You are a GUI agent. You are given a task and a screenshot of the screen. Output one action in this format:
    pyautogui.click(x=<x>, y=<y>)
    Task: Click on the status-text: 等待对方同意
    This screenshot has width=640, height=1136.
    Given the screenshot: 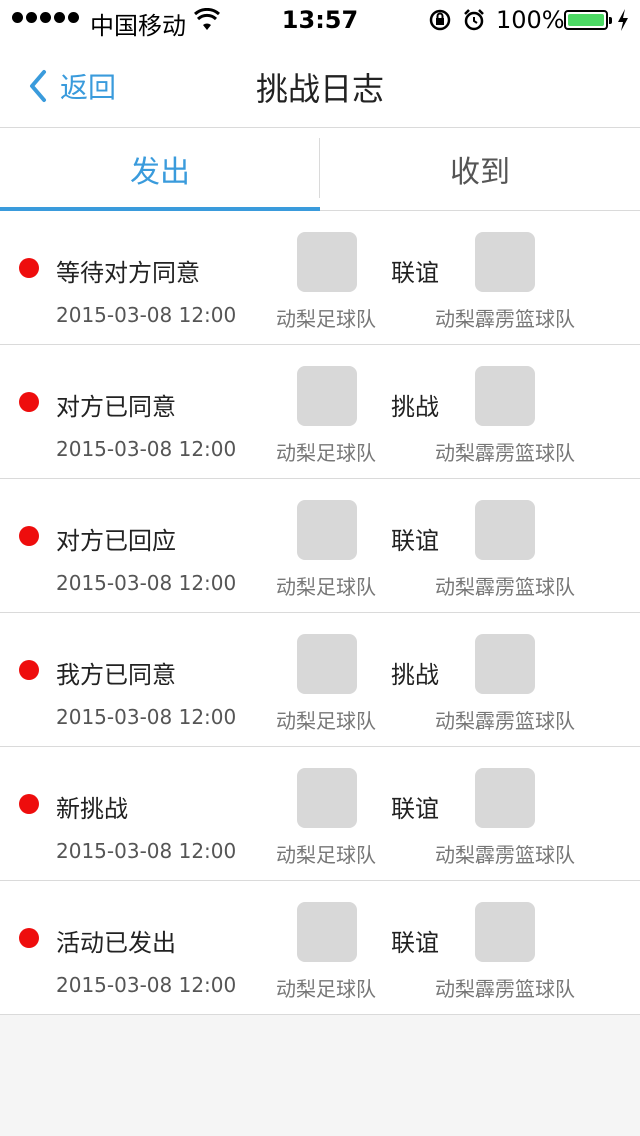 What is the action you would take?
    pyautogui.click(x=128, y=273)
    